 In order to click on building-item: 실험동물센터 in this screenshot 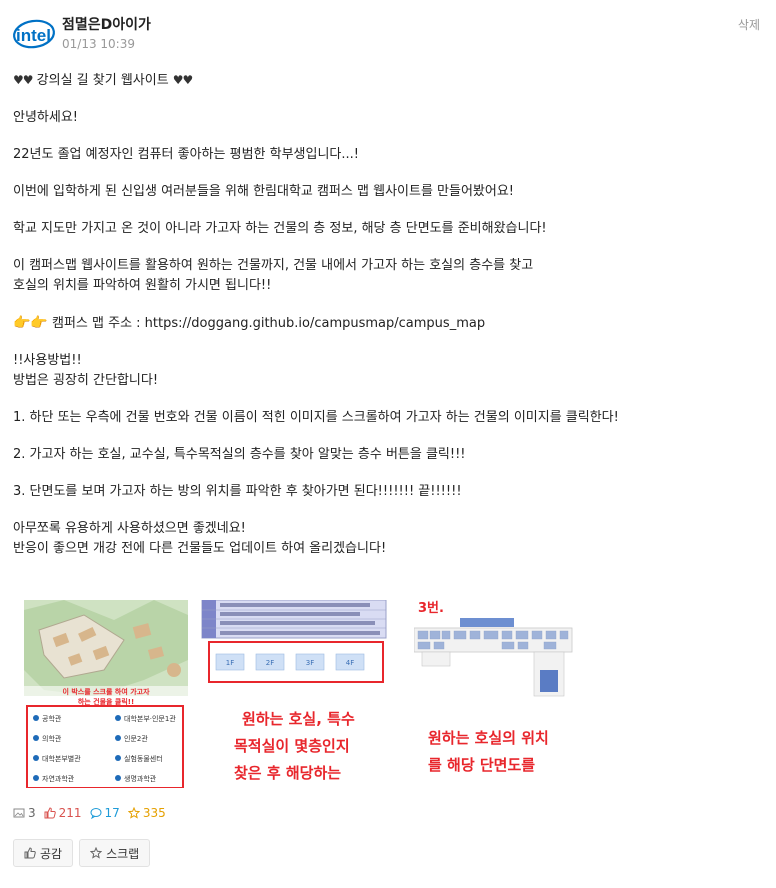, I will do `click(143, 758)`.